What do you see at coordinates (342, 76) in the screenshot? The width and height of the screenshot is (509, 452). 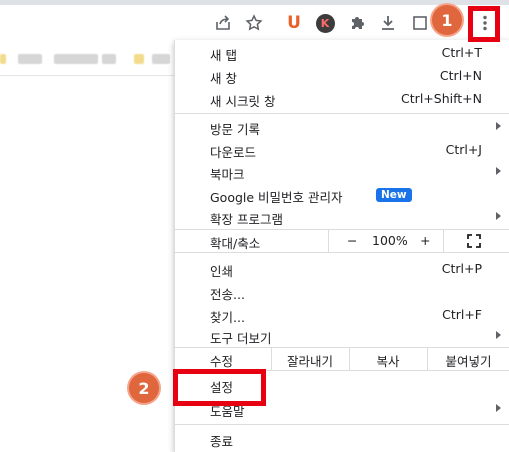 I see `menu-item-new-window: 새 창 Ctrl+N` at bounding box center [342, 76].